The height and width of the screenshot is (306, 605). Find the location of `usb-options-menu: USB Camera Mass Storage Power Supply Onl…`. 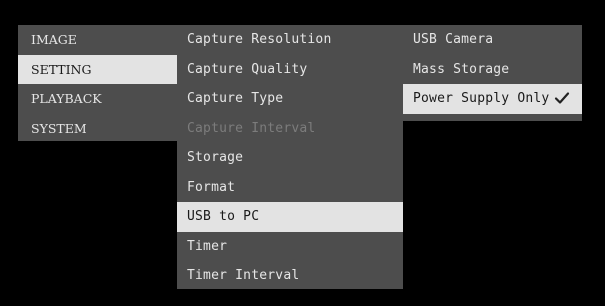

usb-options-menu: USB Camera Mass Storage Power Supply Onl… is located at coordinates (492, 73).